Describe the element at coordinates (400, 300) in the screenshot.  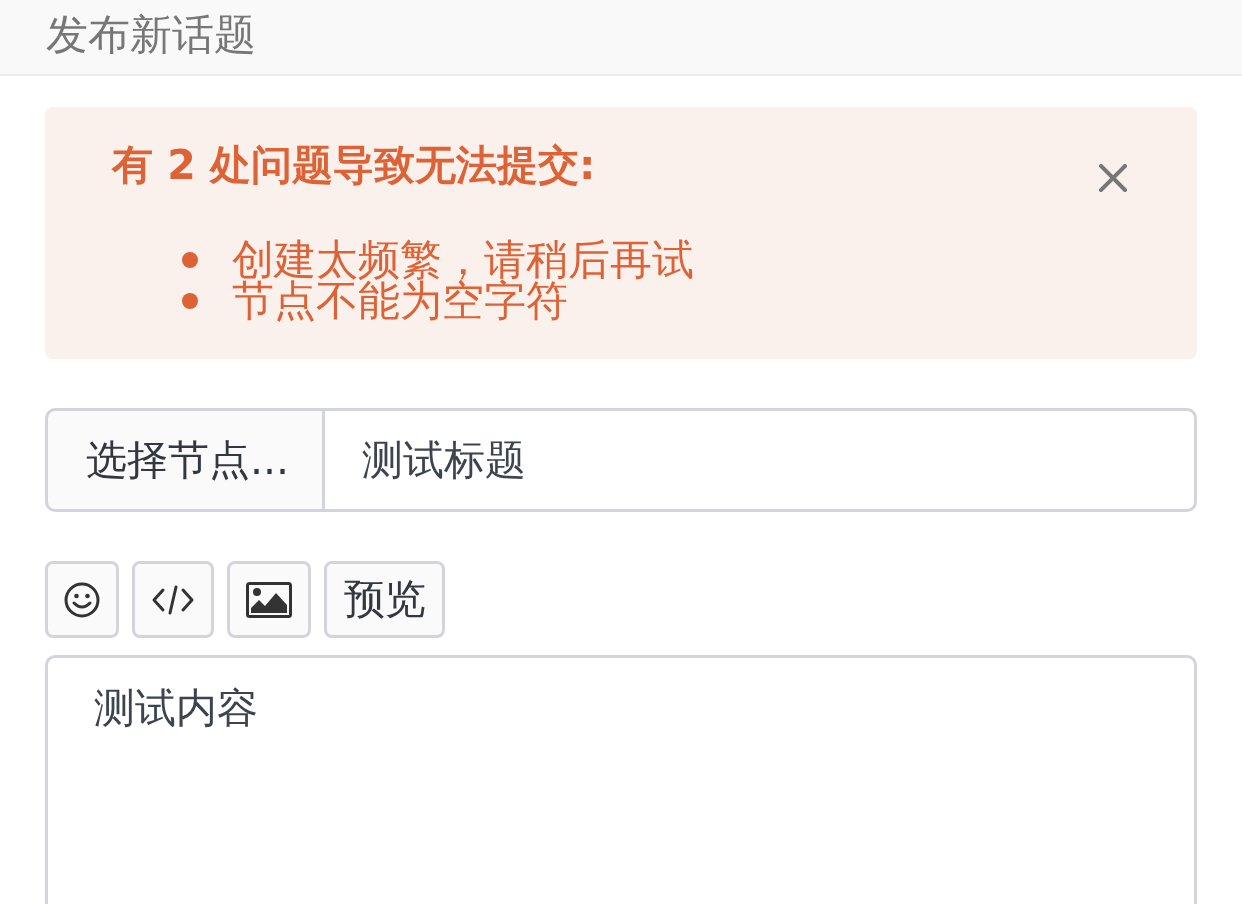
I see `error-message: 节点不能为空字符` at that location.